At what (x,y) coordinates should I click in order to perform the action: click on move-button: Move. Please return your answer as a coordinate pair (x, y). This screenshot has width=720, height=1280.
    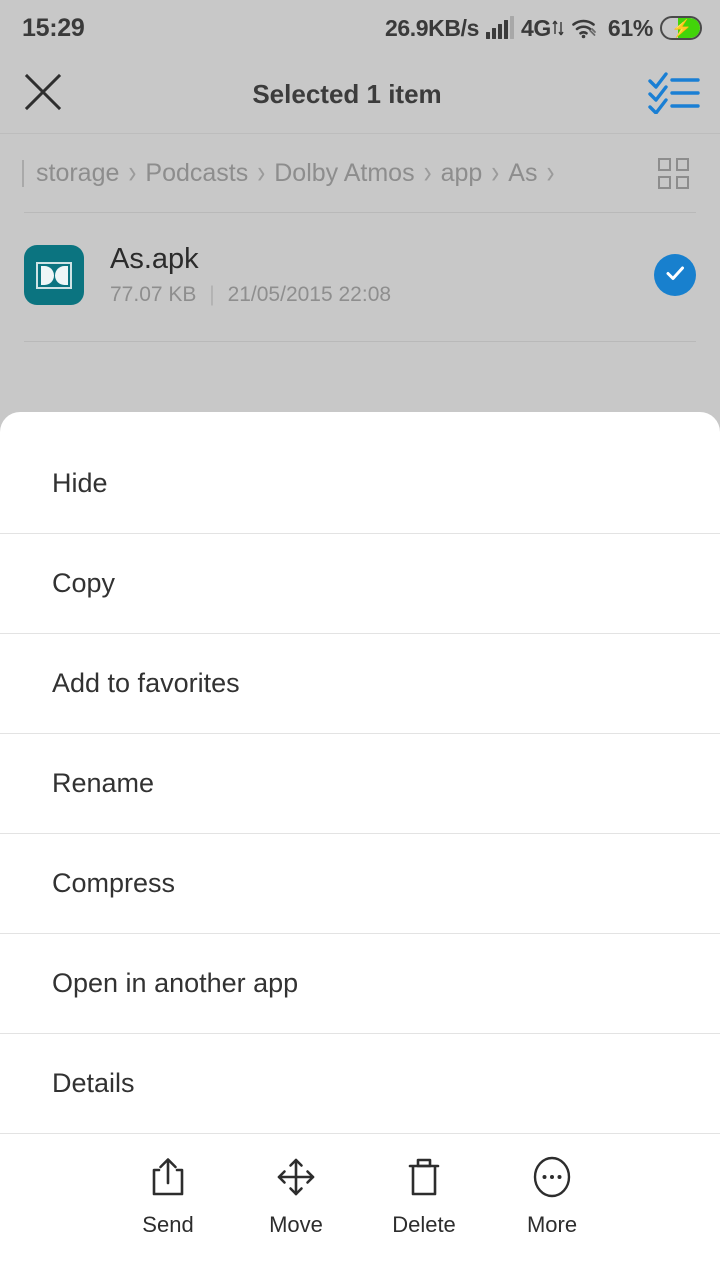
    Looking at the image, I should click on (296, 1197).